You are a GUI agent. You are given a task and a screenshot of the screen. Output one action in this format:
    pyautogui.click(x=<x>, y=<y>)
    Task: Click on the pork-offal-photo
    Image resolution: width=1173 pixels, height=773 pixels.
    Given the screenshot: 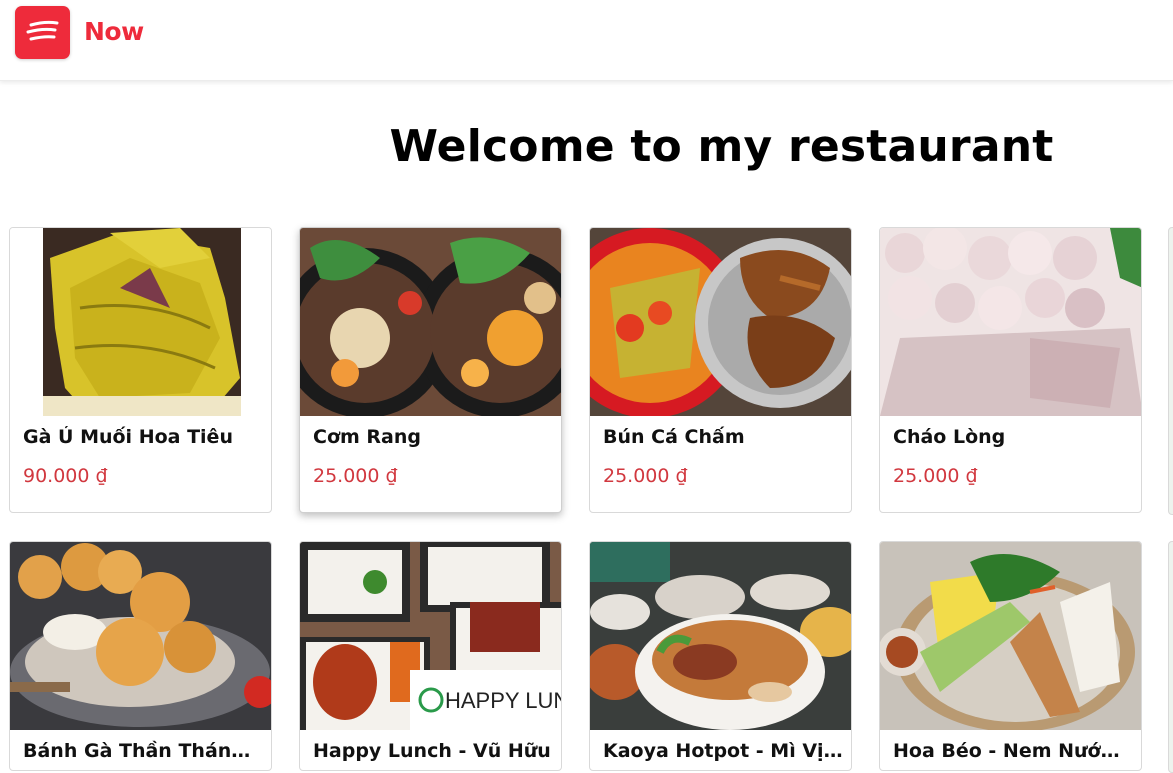 What is the action you would take?
    pyautogui.click(x=1010, y=322)
    